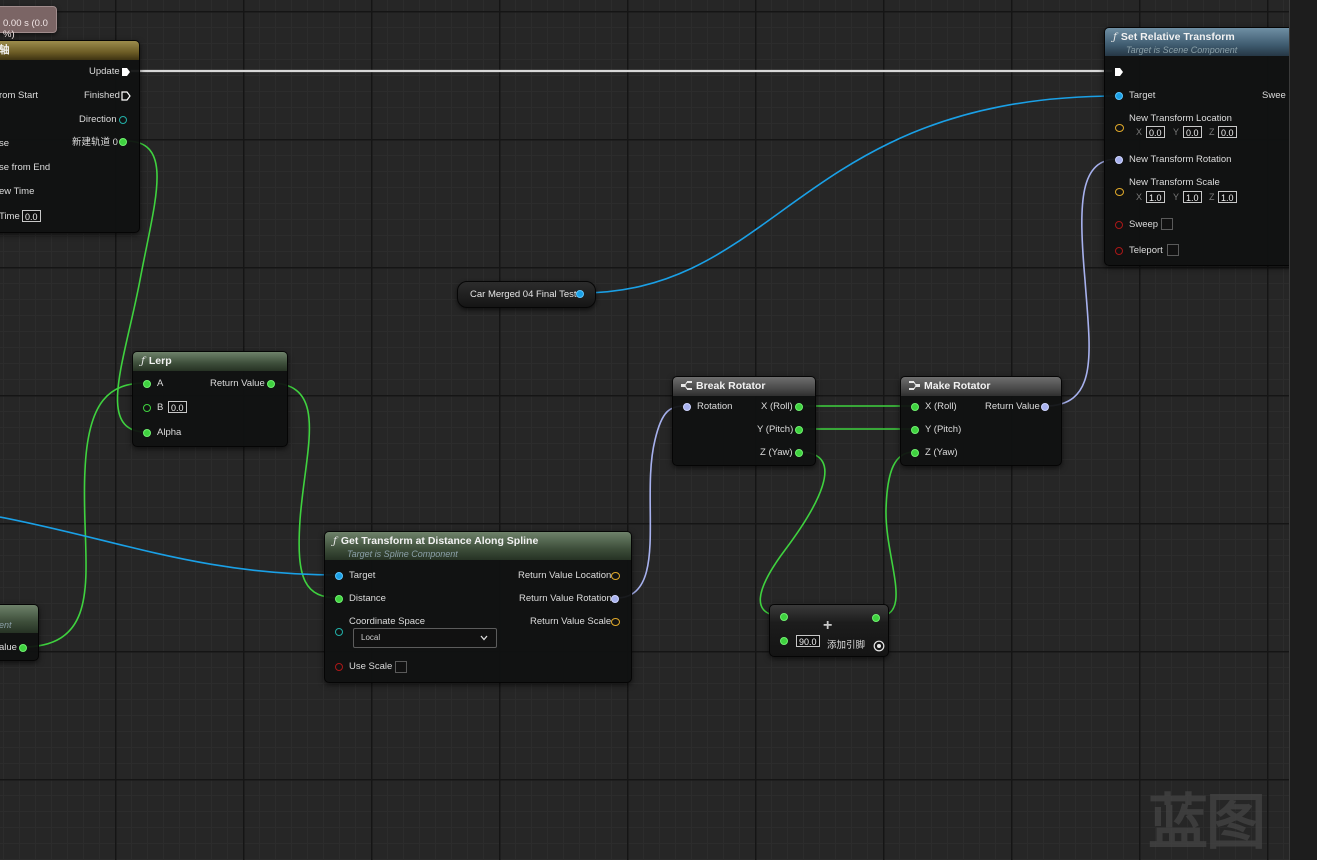 This screenshot has width=1317, height=860. I want to click on make-struct-icon, so click(914, 385).